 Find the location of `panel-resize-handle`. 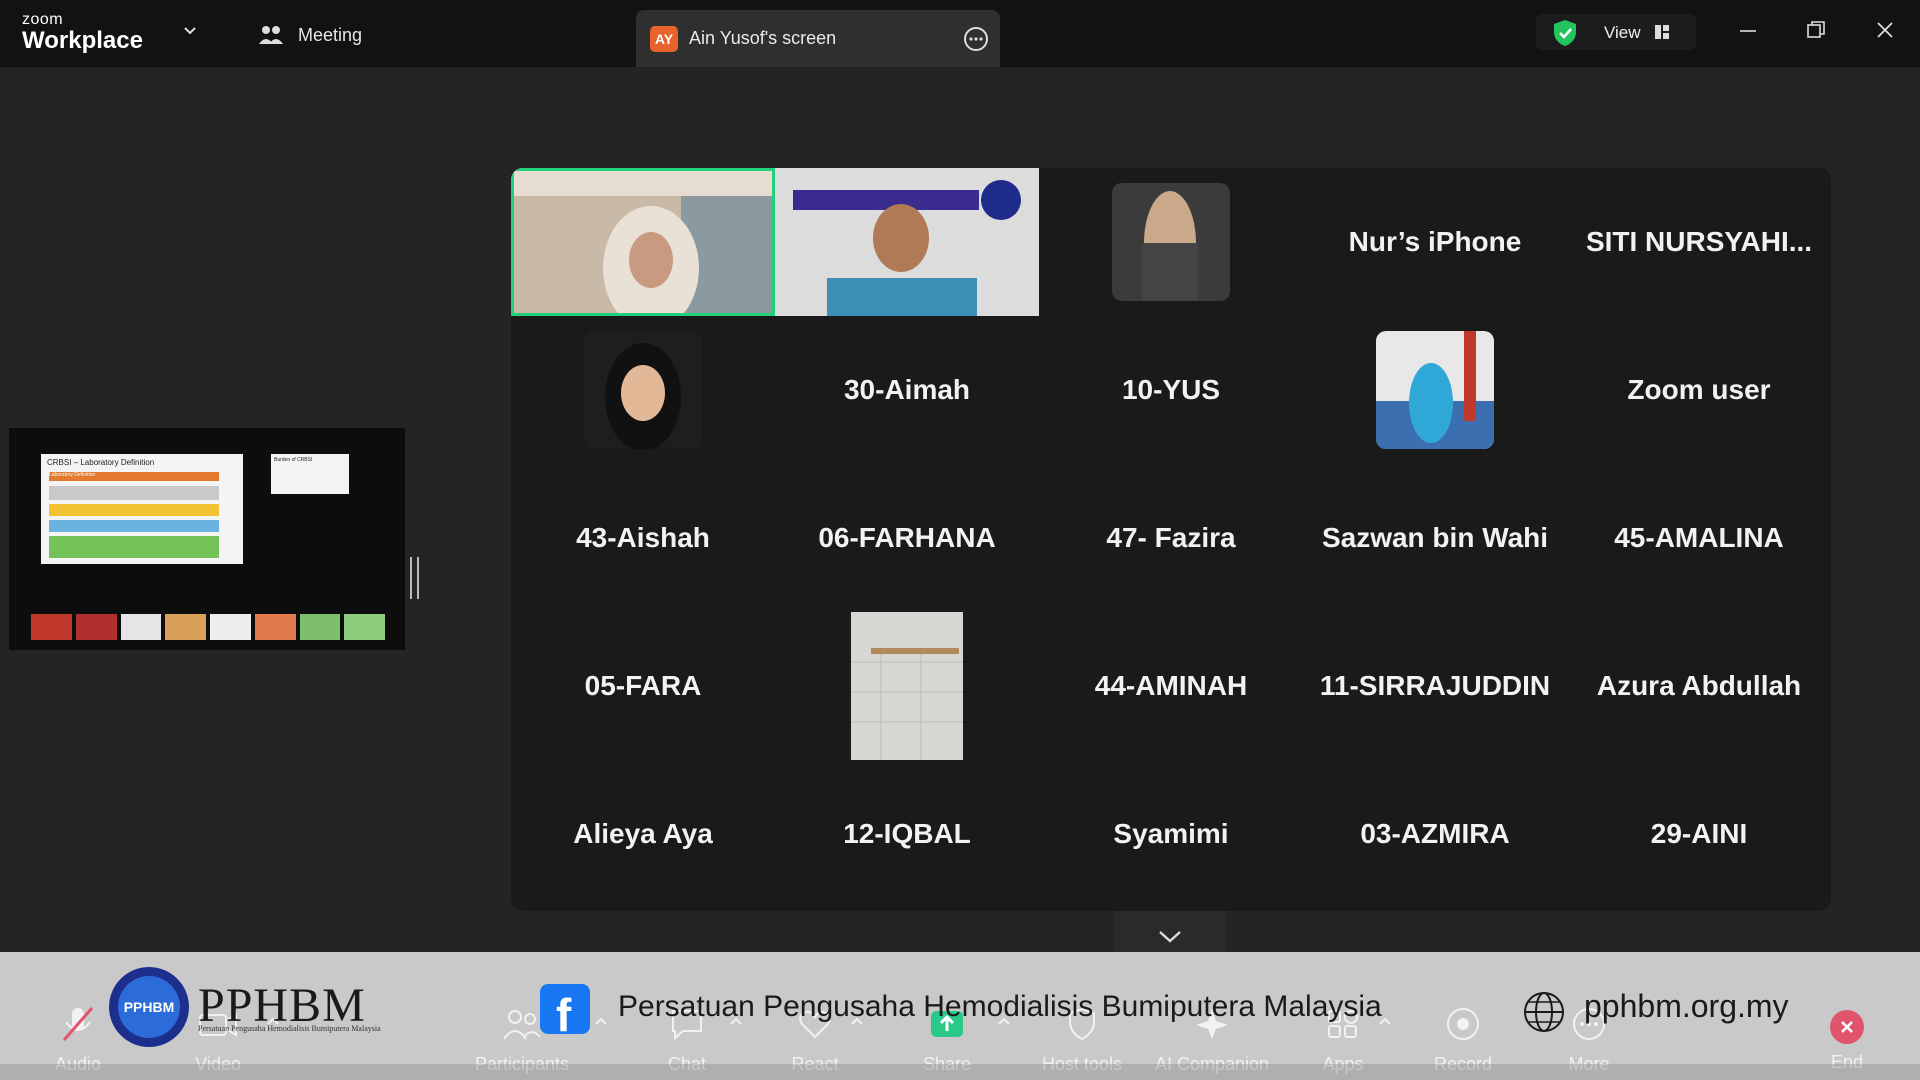

panel-resize-handle is located at coordinates (414, 578).